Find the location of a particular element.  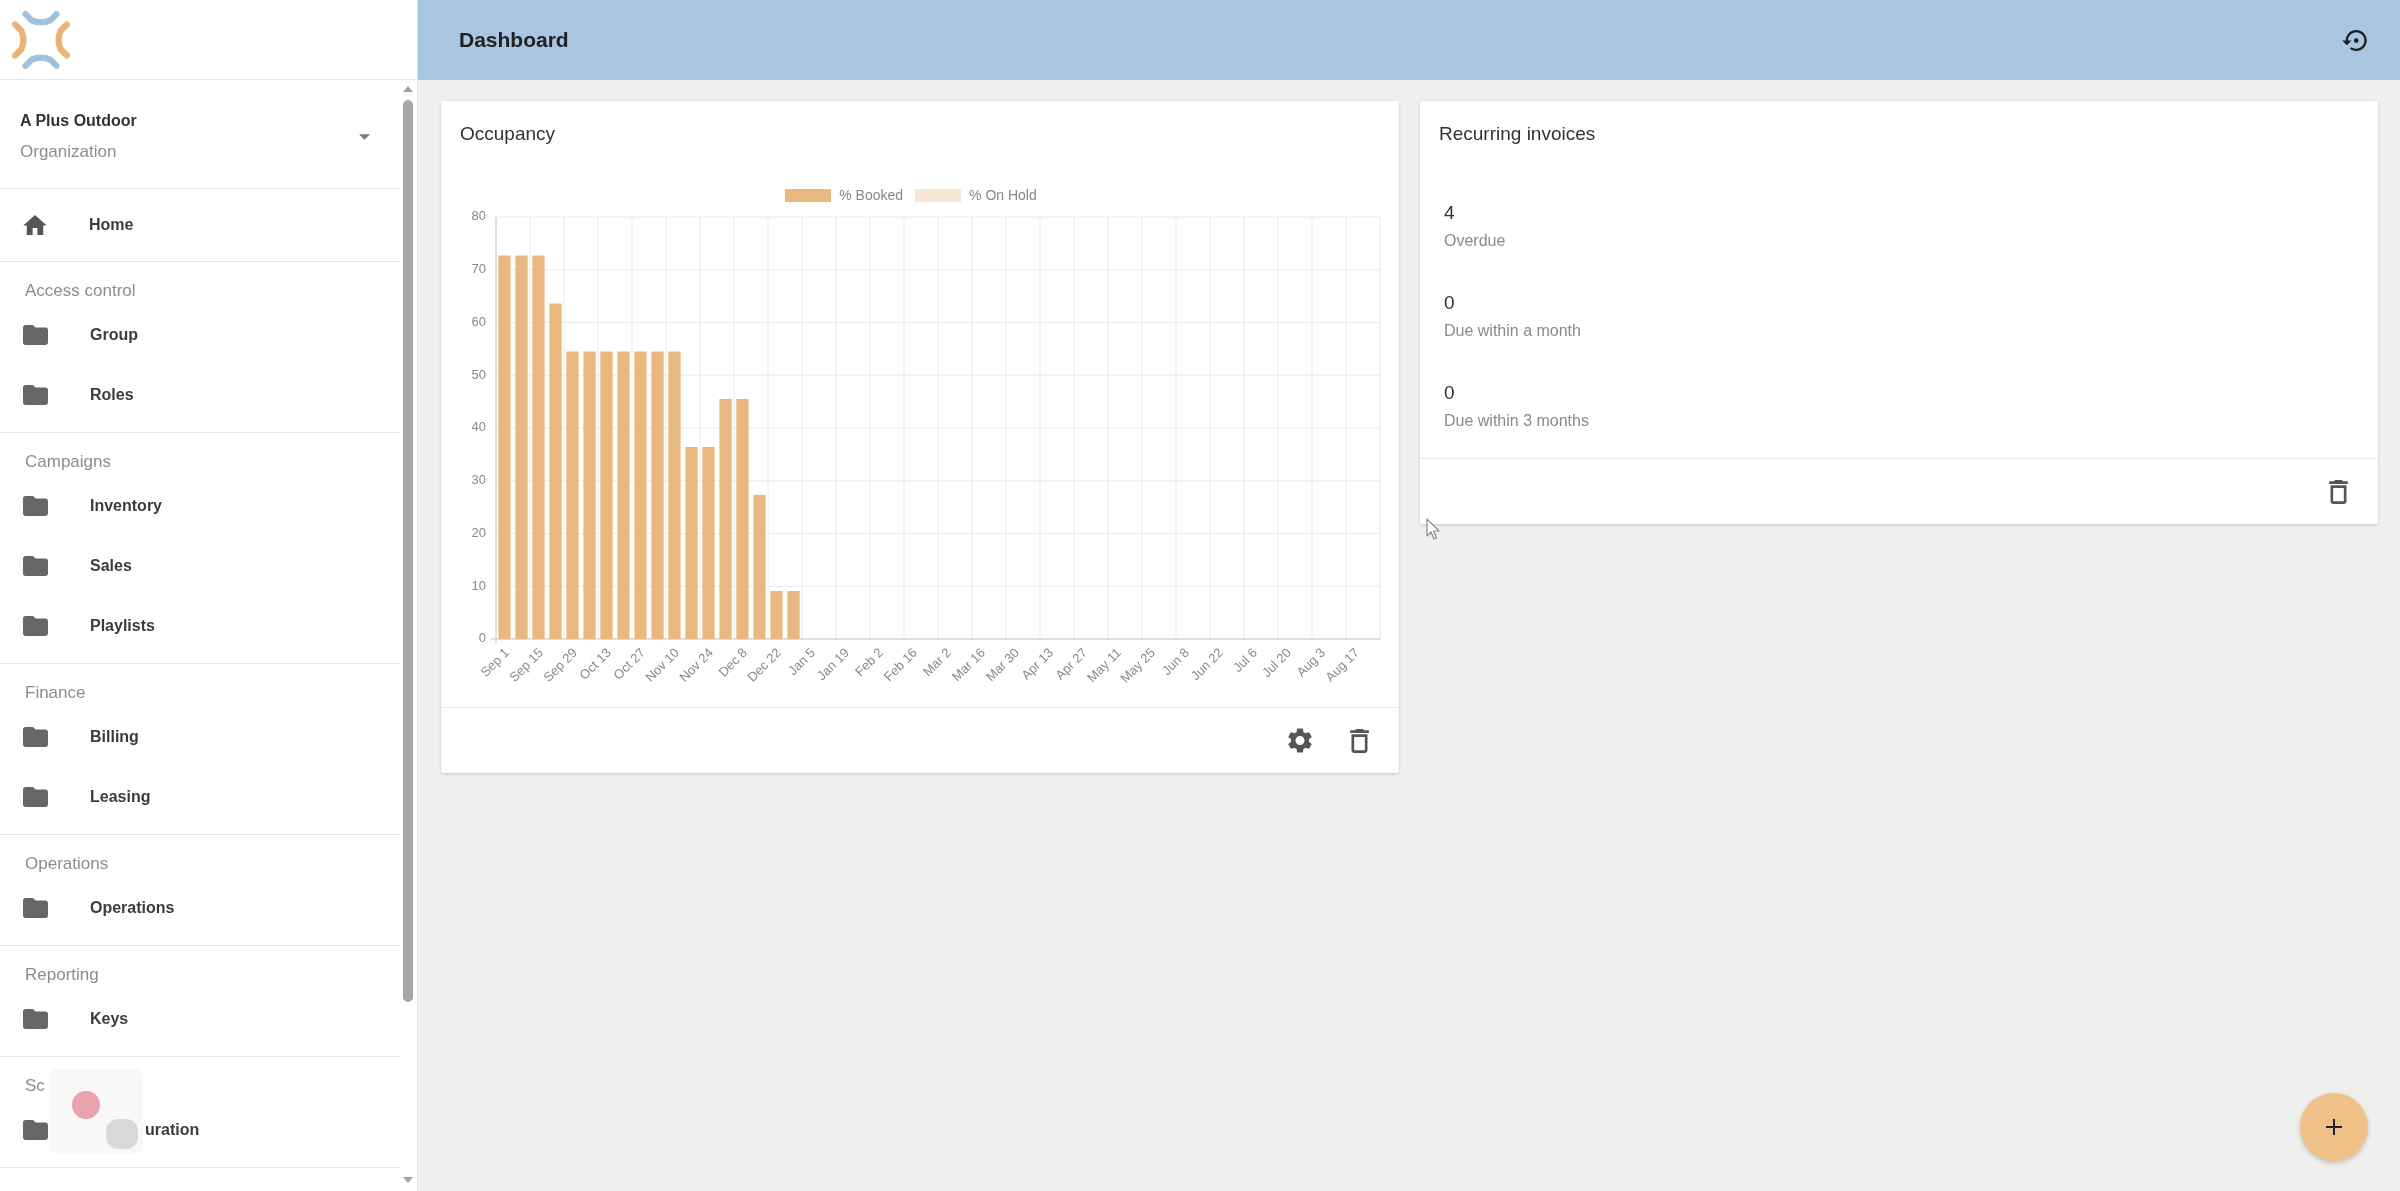

section-header: Operations is located at coordinates (67, 864).